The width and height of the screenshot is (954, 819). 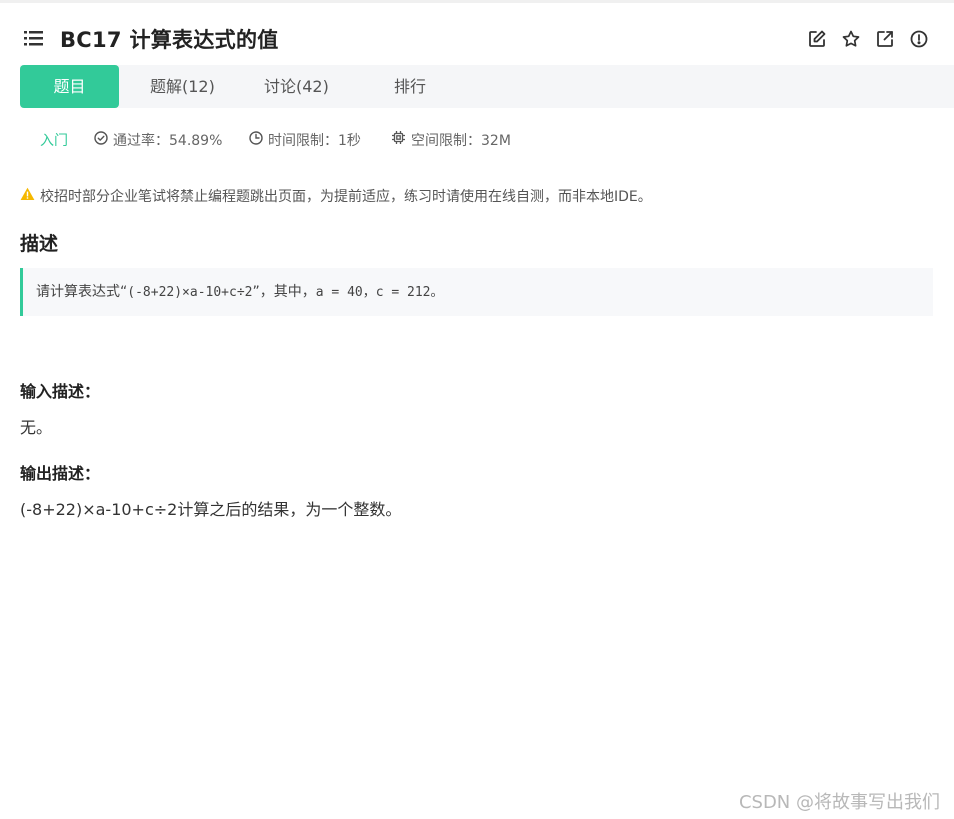 I want to click on time-limit-text: 时间限制：1秒, so click(x=314, y=141).